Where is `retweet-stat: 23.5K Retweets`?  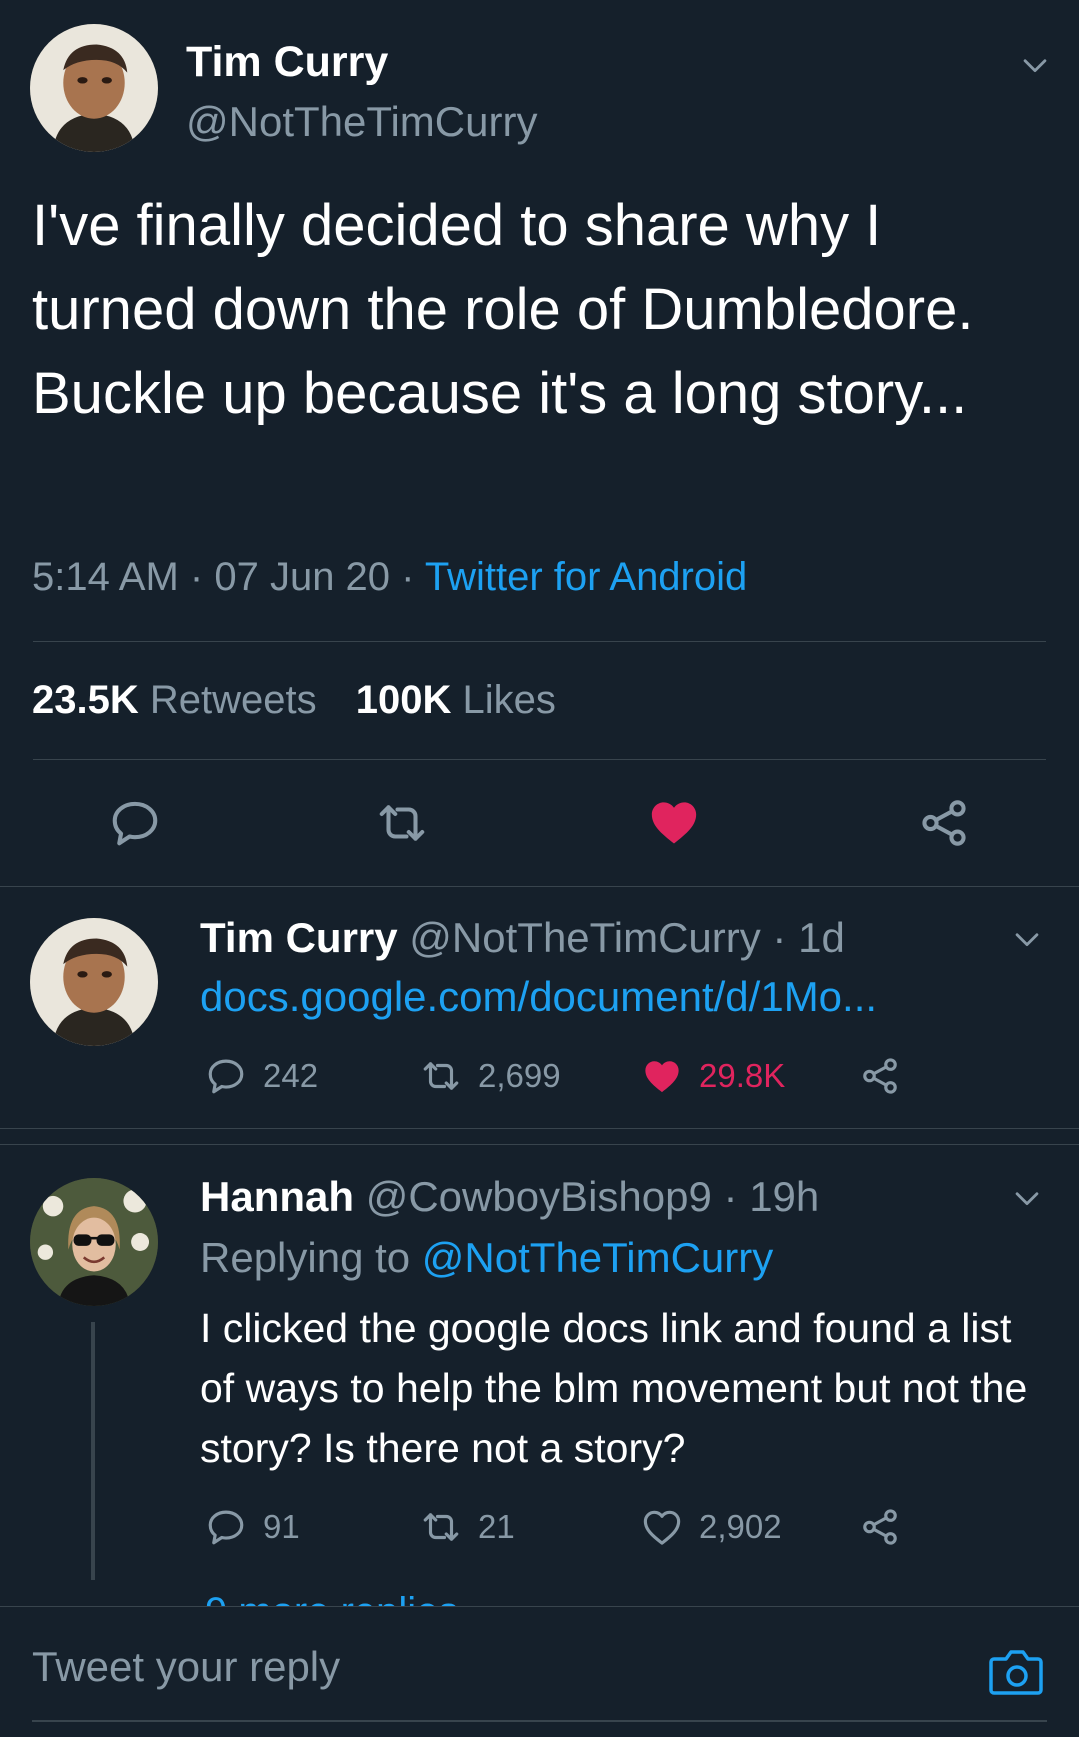 retweet-stat: 23.5K Retweets is located at coordinates (174, 700).